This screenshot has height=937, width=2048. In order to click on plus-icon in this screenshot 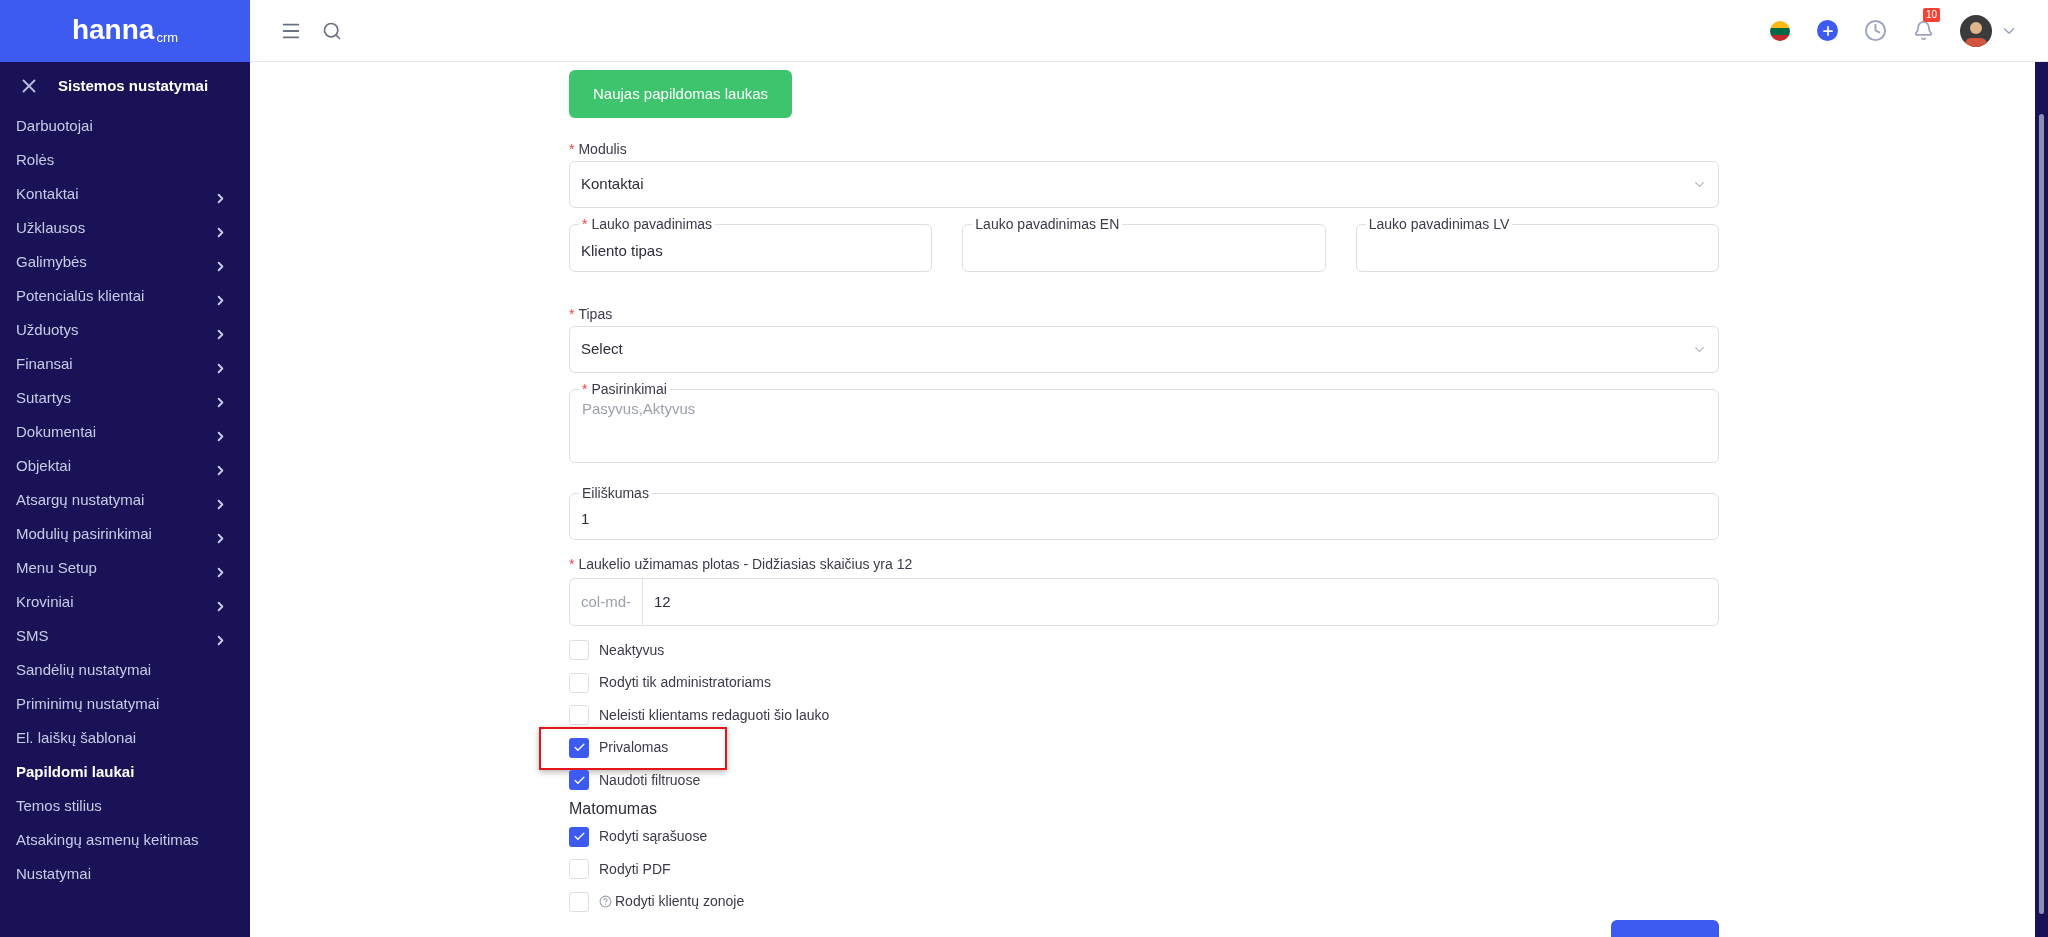, I will do `click(1827, 30)`.